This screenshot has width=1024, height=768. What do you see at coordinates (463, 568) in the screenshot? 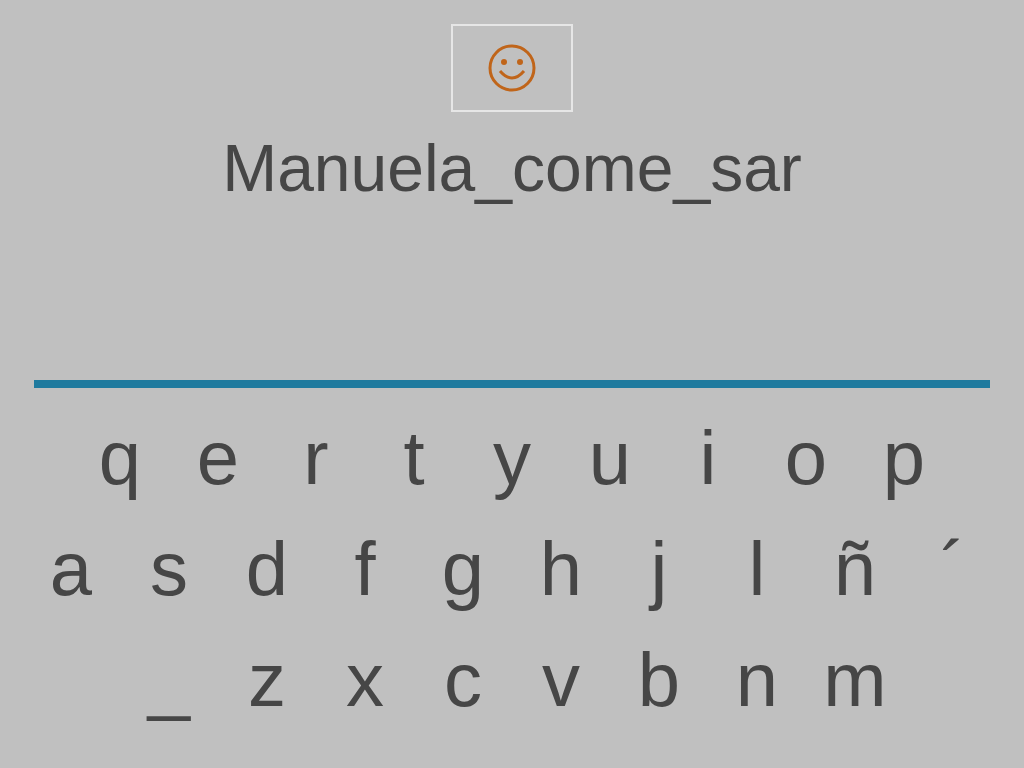
I see `letter-key: g` at bounding box center [463, 568].